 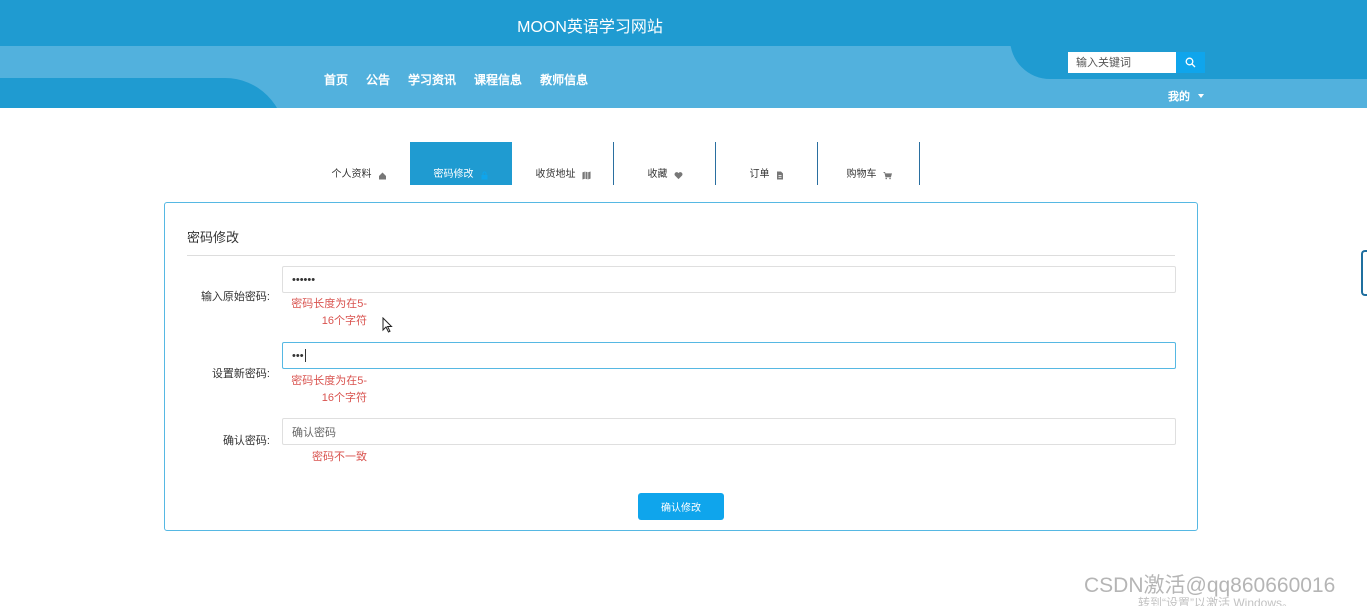 I want to click on chevron-down-icon, so click(x=1201, y=96).